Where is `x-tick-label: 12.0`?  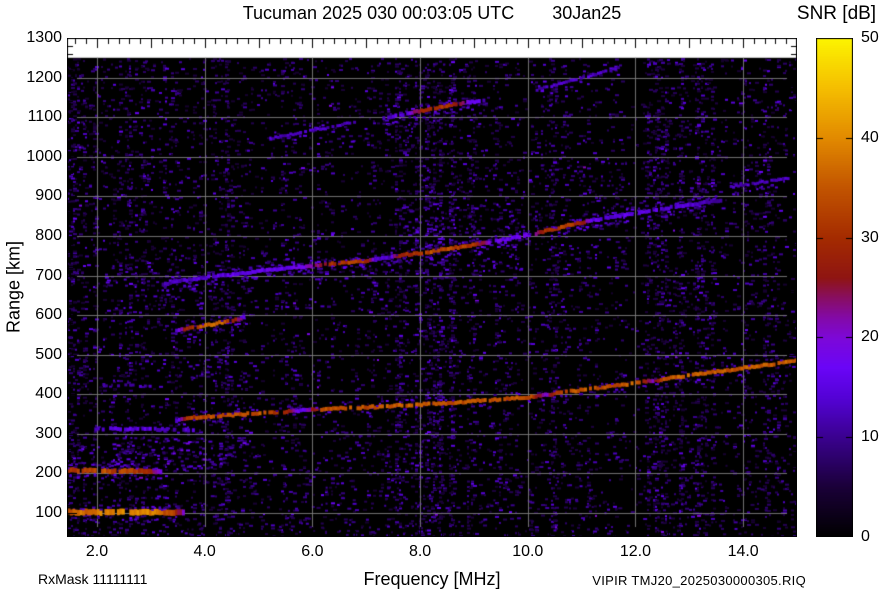
x-tick-label: 12.0 is located at coordinates (635, 551).